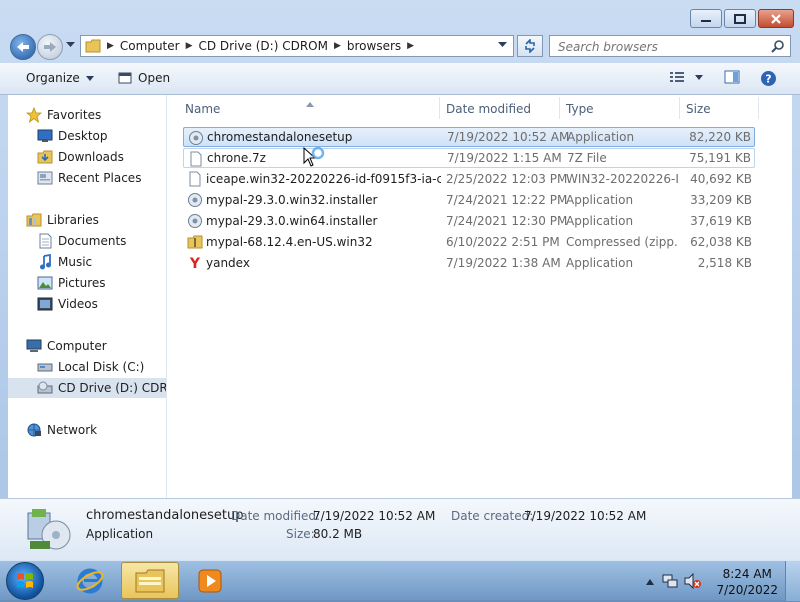 The width and height of the screenshot is (800, 602). What do you see at coordinates (312, 109) in the screenshot?
I see `column-header-name: Name` at bounding box center [312, 109].